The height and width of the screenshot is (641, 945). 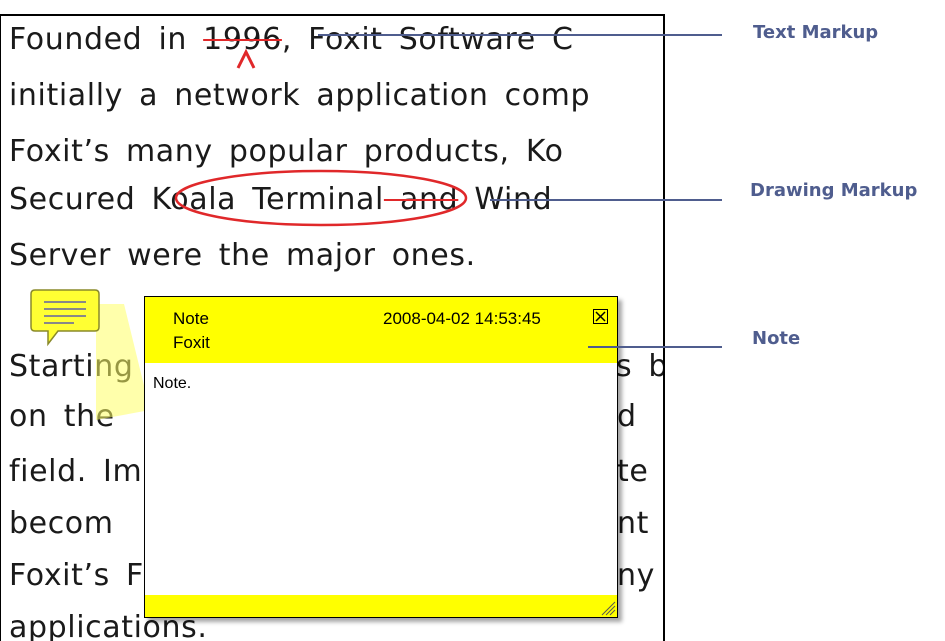 What do you see at coordinates (123, 362) in the screenshot?
I see `note-connector` at bounding box center [123, 362].